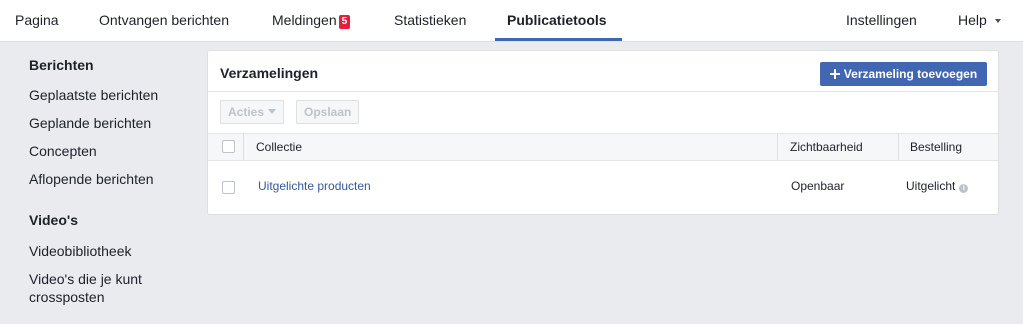 The height and width of the screenshot is (324, 1023). Describe the element at coordinates (246, 112) in the screenshot. I see `actions-label: Acties` at that location.